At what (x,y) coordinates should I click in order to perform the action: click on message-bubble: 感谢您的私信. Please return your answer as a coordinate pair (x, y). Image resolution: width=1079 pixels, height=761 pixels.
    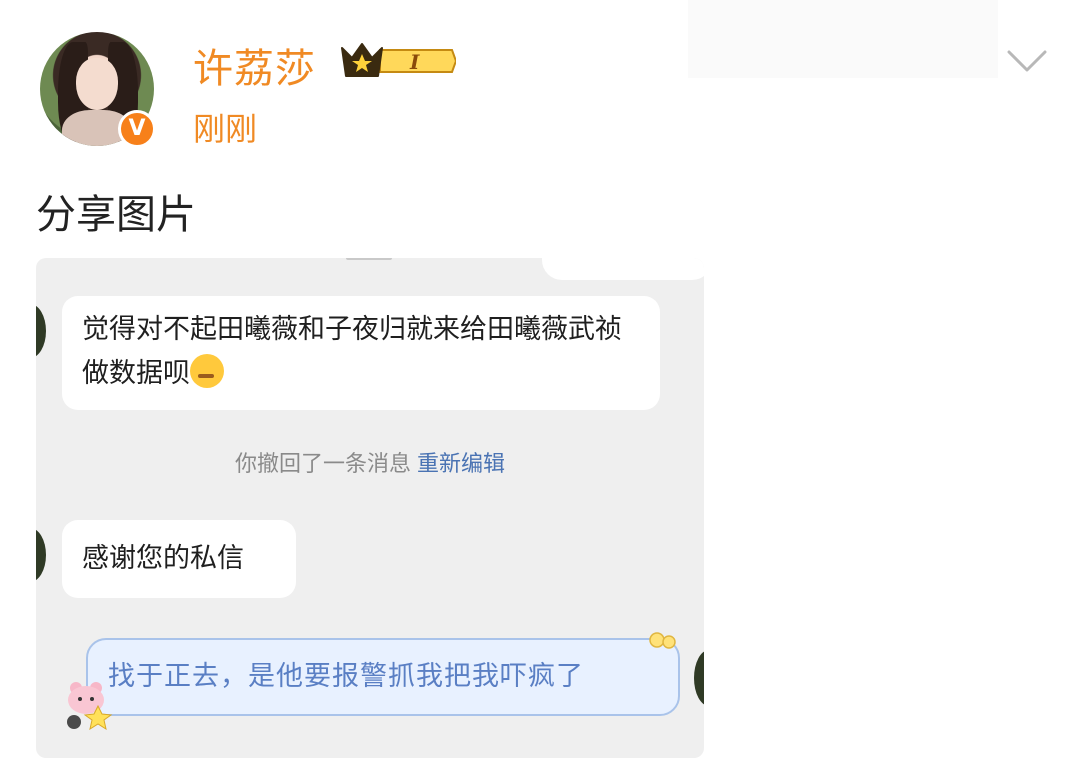
    Looking at the image, I should click on (179, 559).